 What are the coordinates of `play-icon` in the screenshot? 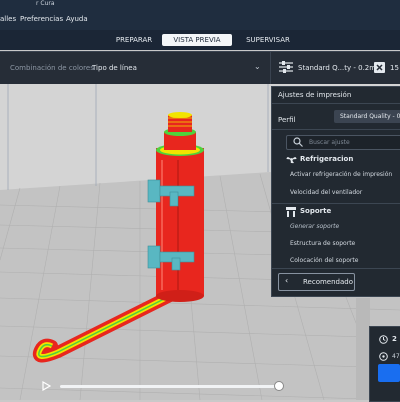 It's located at (46, 386).